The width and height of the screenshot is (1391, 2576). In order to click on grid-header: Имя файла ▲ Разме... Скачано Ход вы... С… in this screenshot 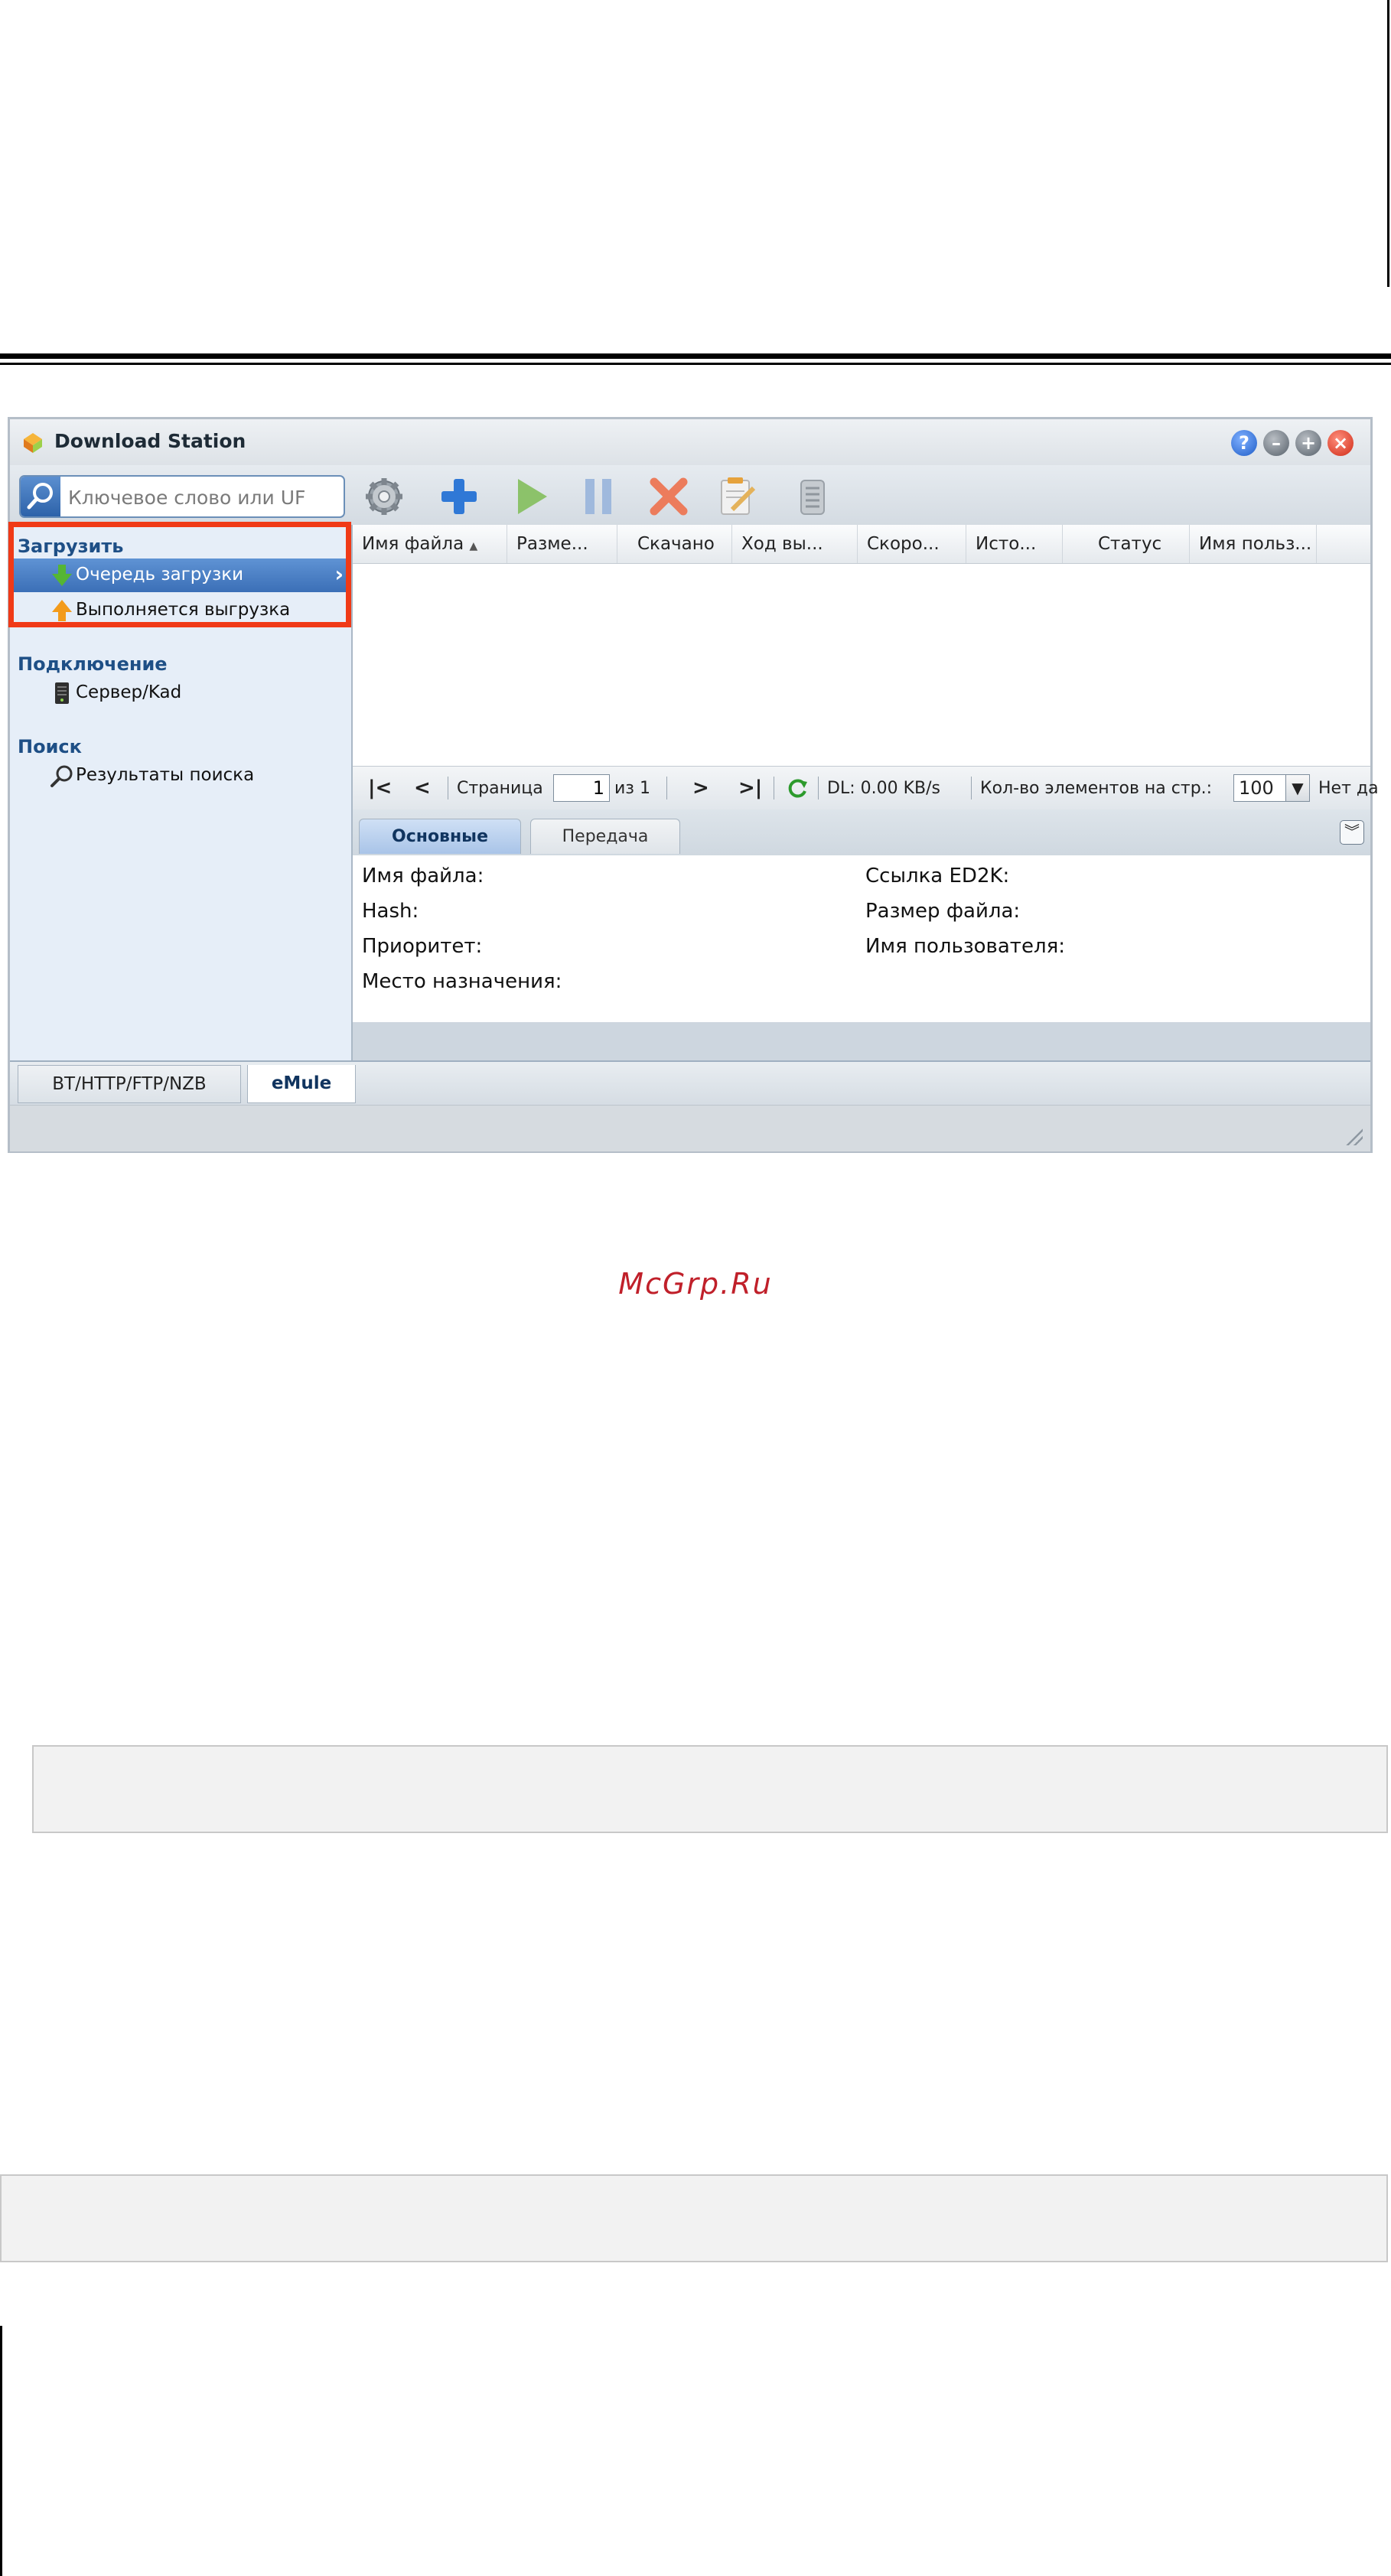, I will do `click(861, 544)`.